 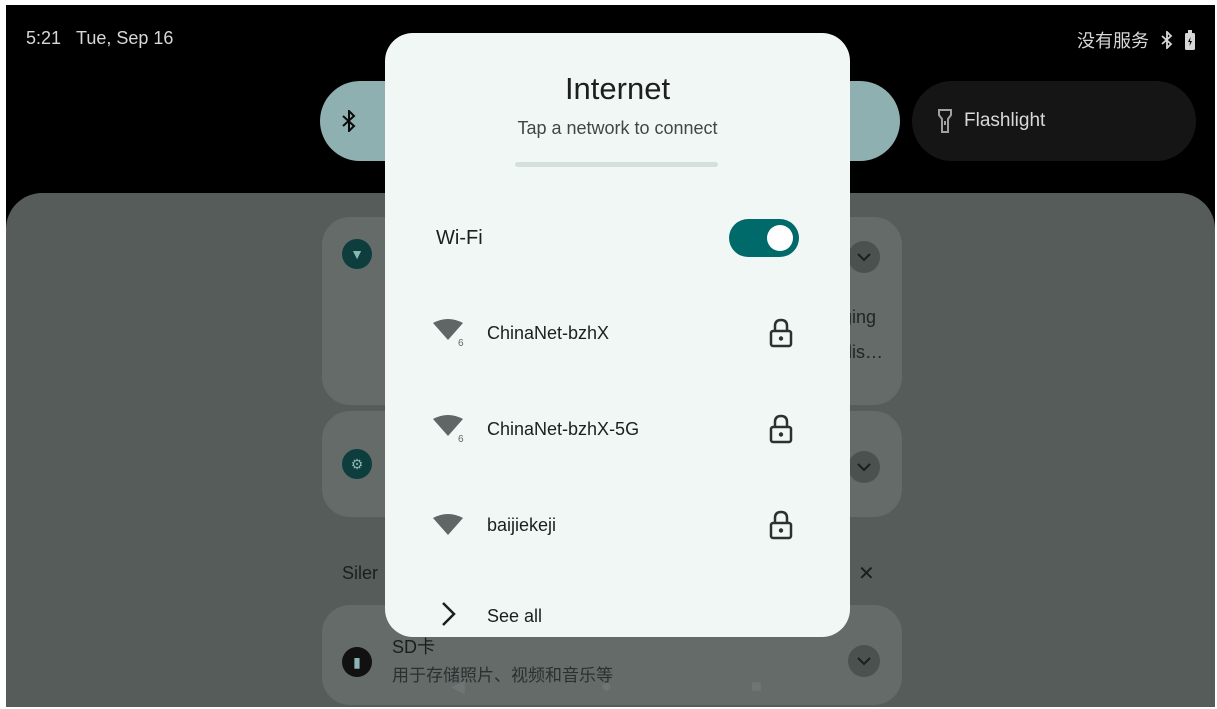 I want to click on wifi-icon, so click(x=448, y=524).